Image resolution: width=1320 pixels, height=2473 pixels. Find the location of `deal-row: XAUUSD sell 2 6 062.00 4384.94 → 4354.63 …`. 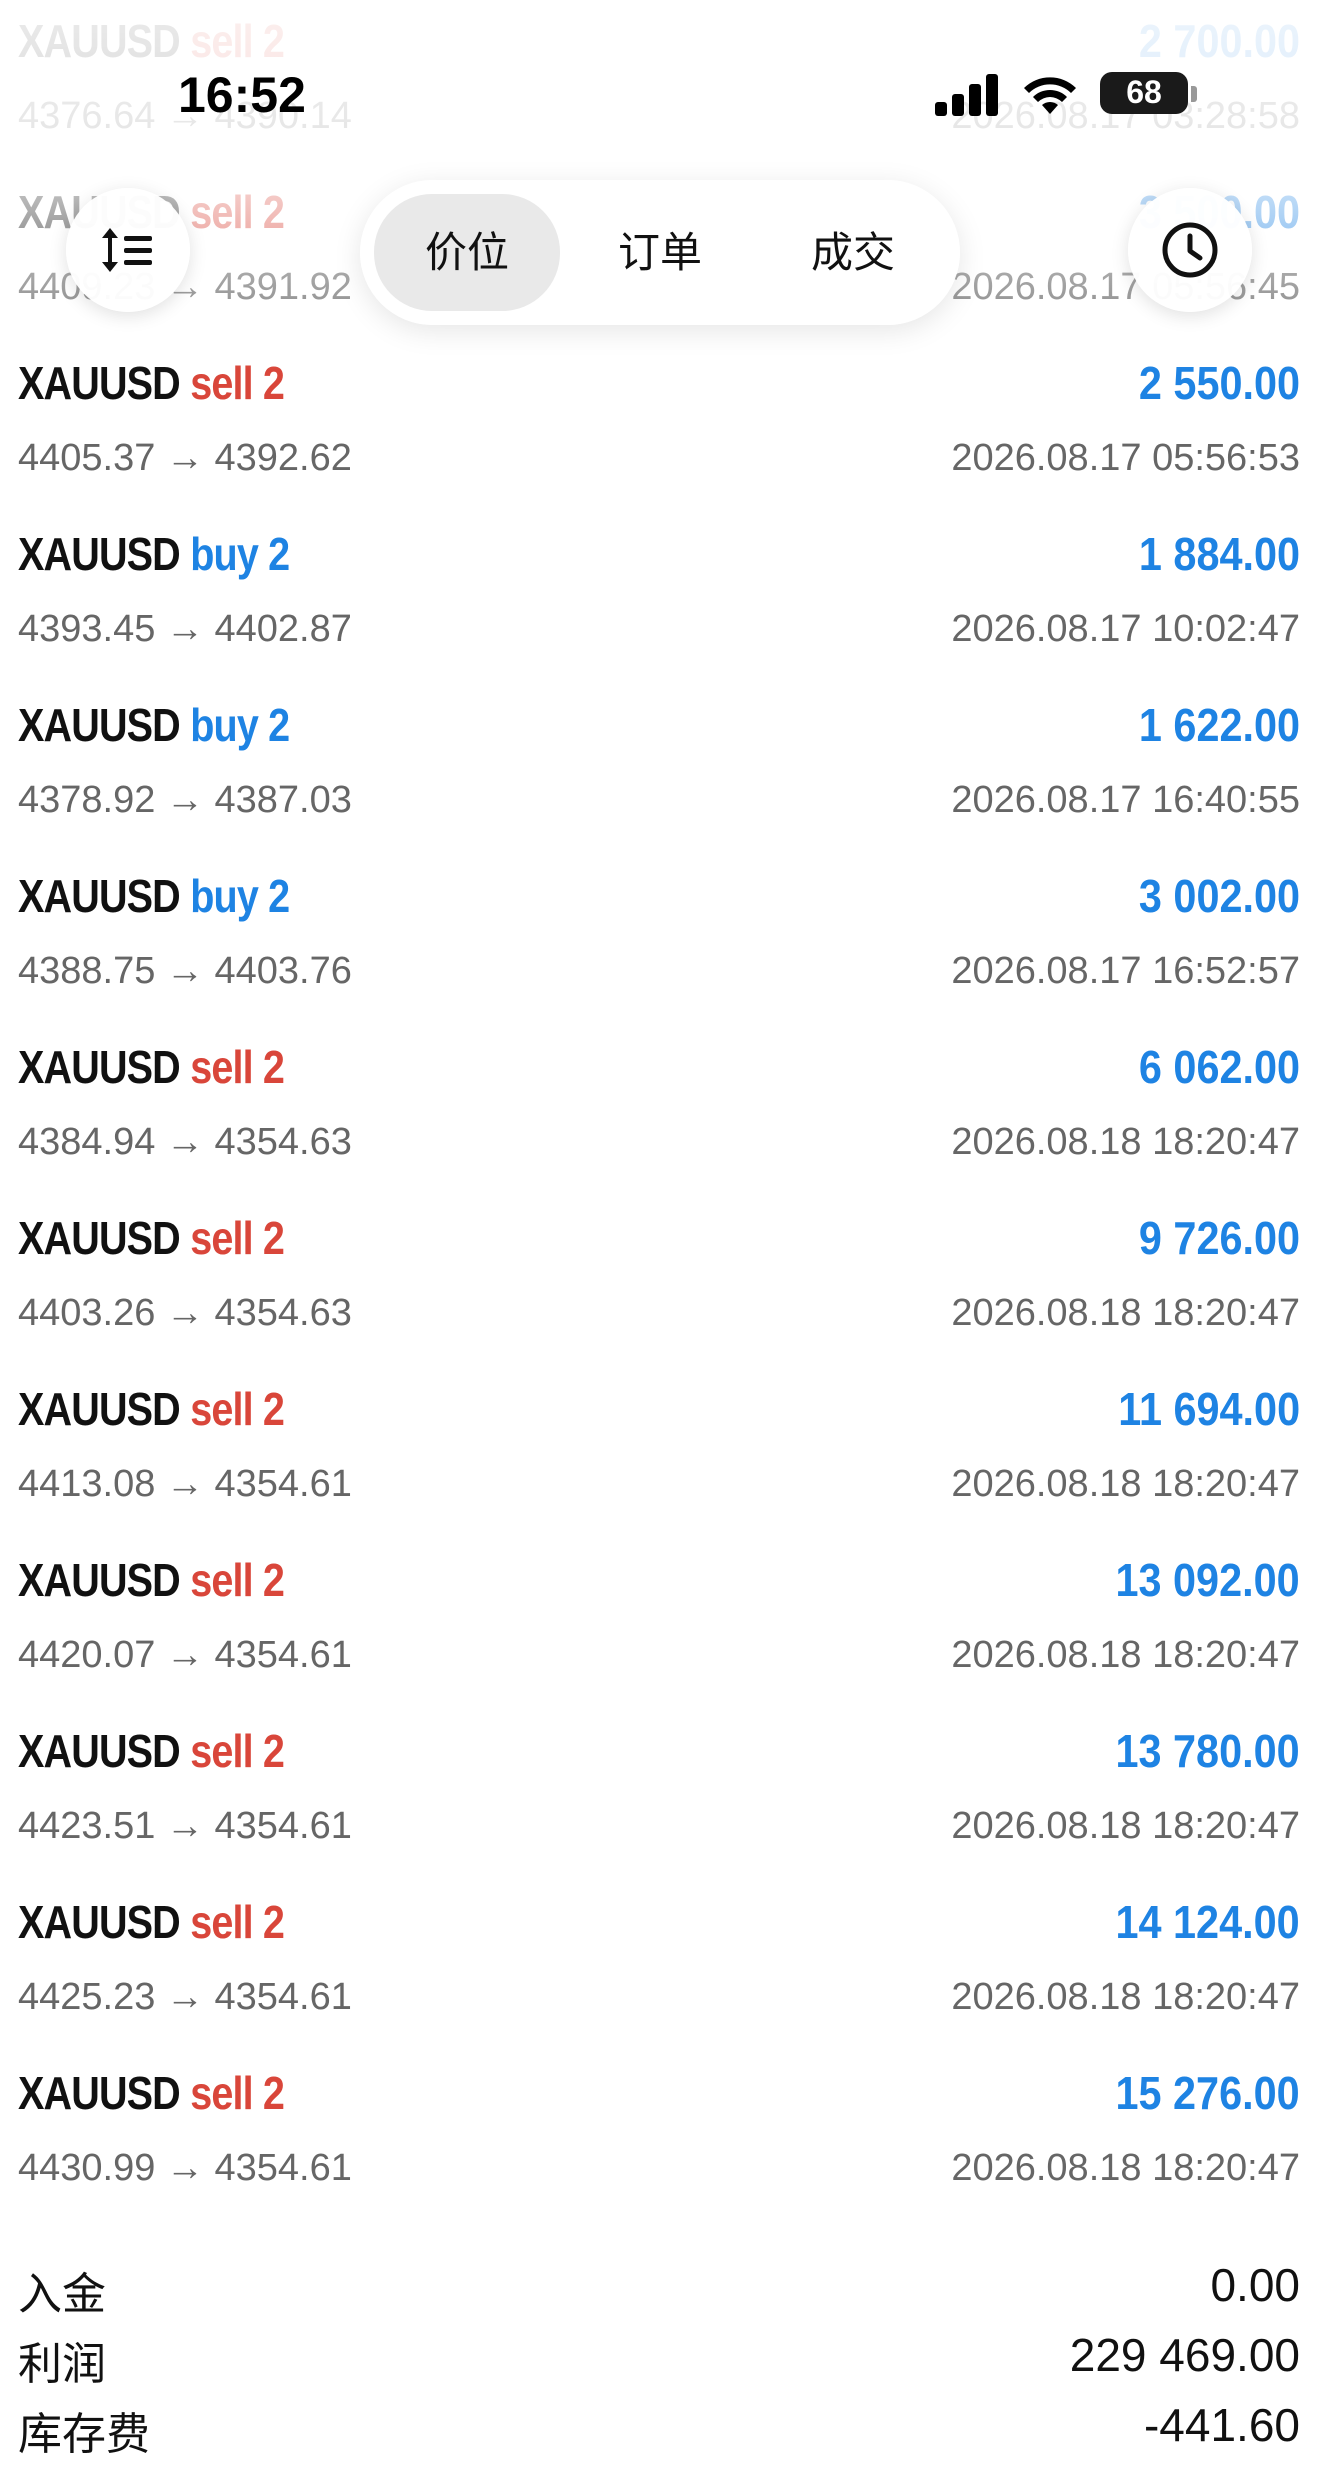

deal-row: XAUUSD sell 2 6 062.00 4384.94 → 4354.63 … is located at coordinates (660, 1111).